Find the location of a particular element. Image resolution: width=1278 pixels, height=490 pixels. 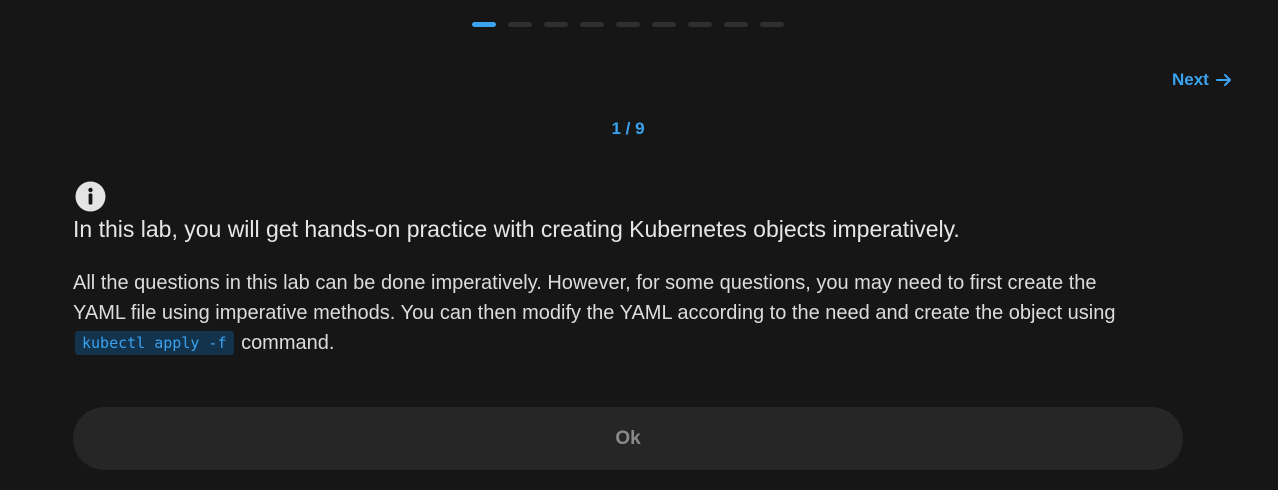

kubectl-command-code: kubectl apply -f is located at coordinates (154, 343).